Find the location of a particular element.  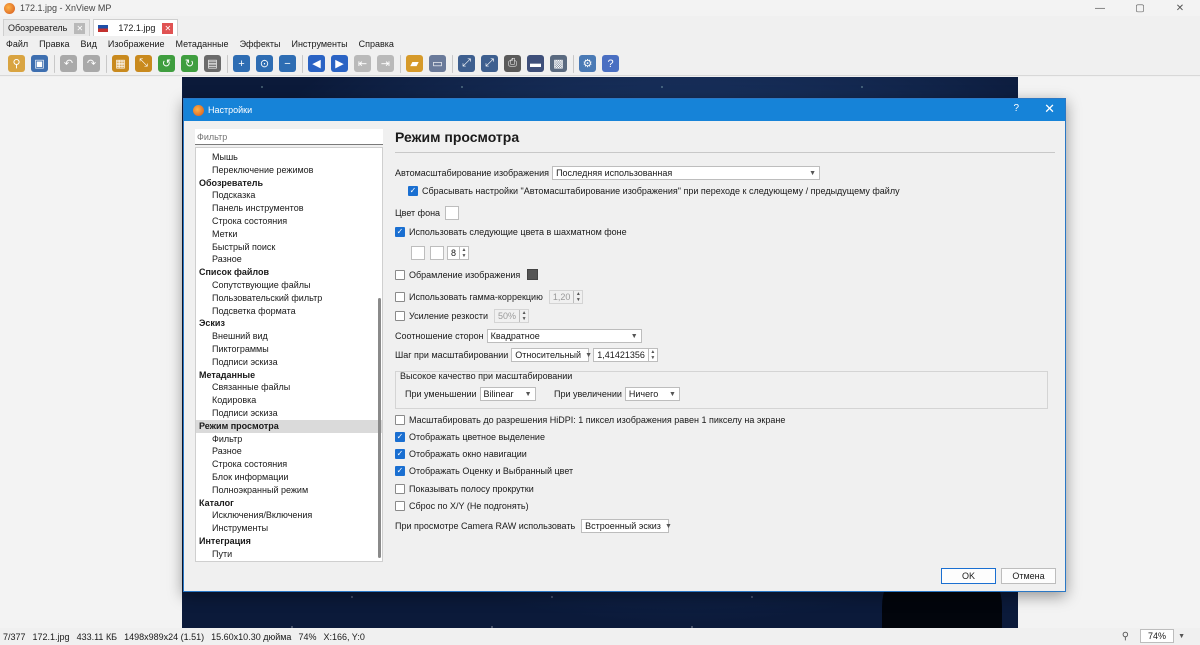

tree-category: Метаданные is located at coordinates (289, 375).